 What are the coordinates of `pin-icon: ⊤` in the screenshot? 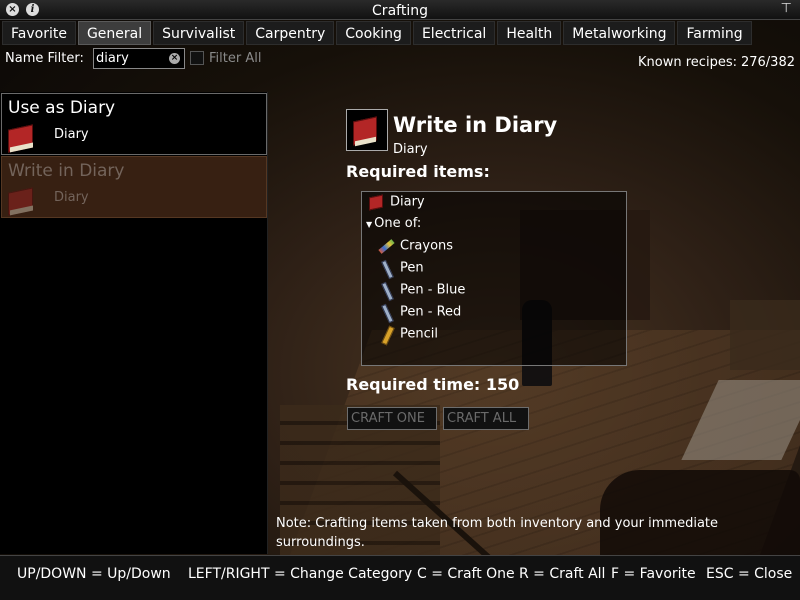 It's located at (786, 8).